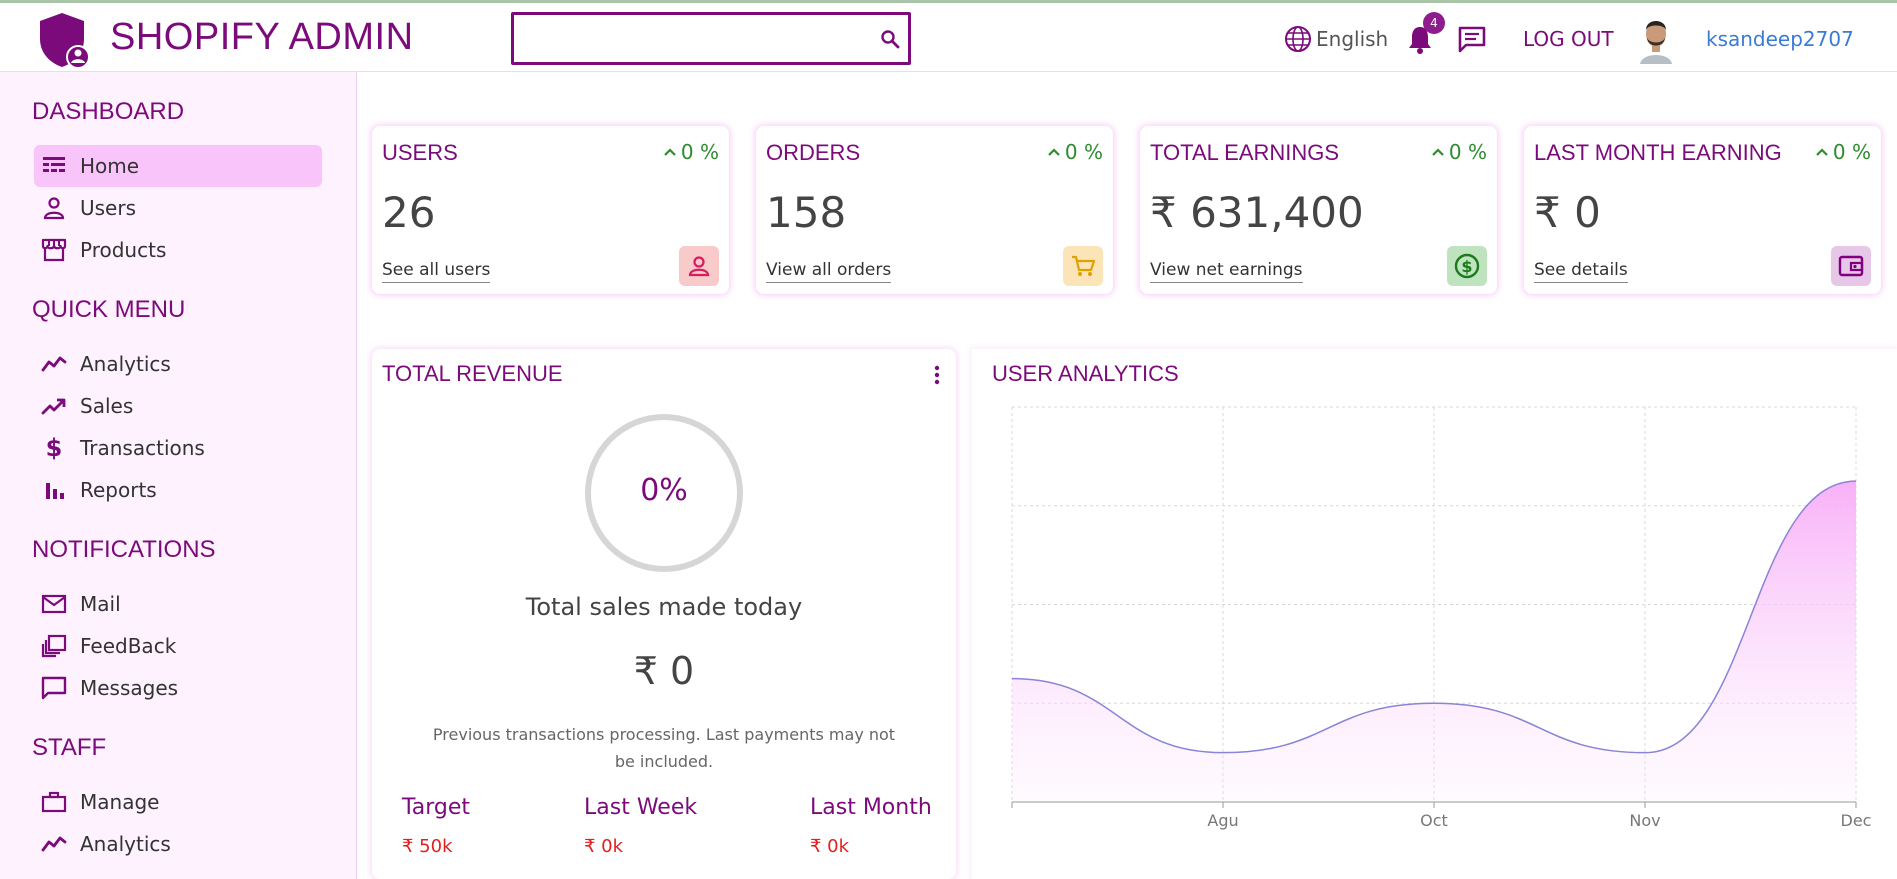  What do you see at coordinates (1083, 266) in the screenshot?
I see `cart-icon` at bounding box center [1083, 266].